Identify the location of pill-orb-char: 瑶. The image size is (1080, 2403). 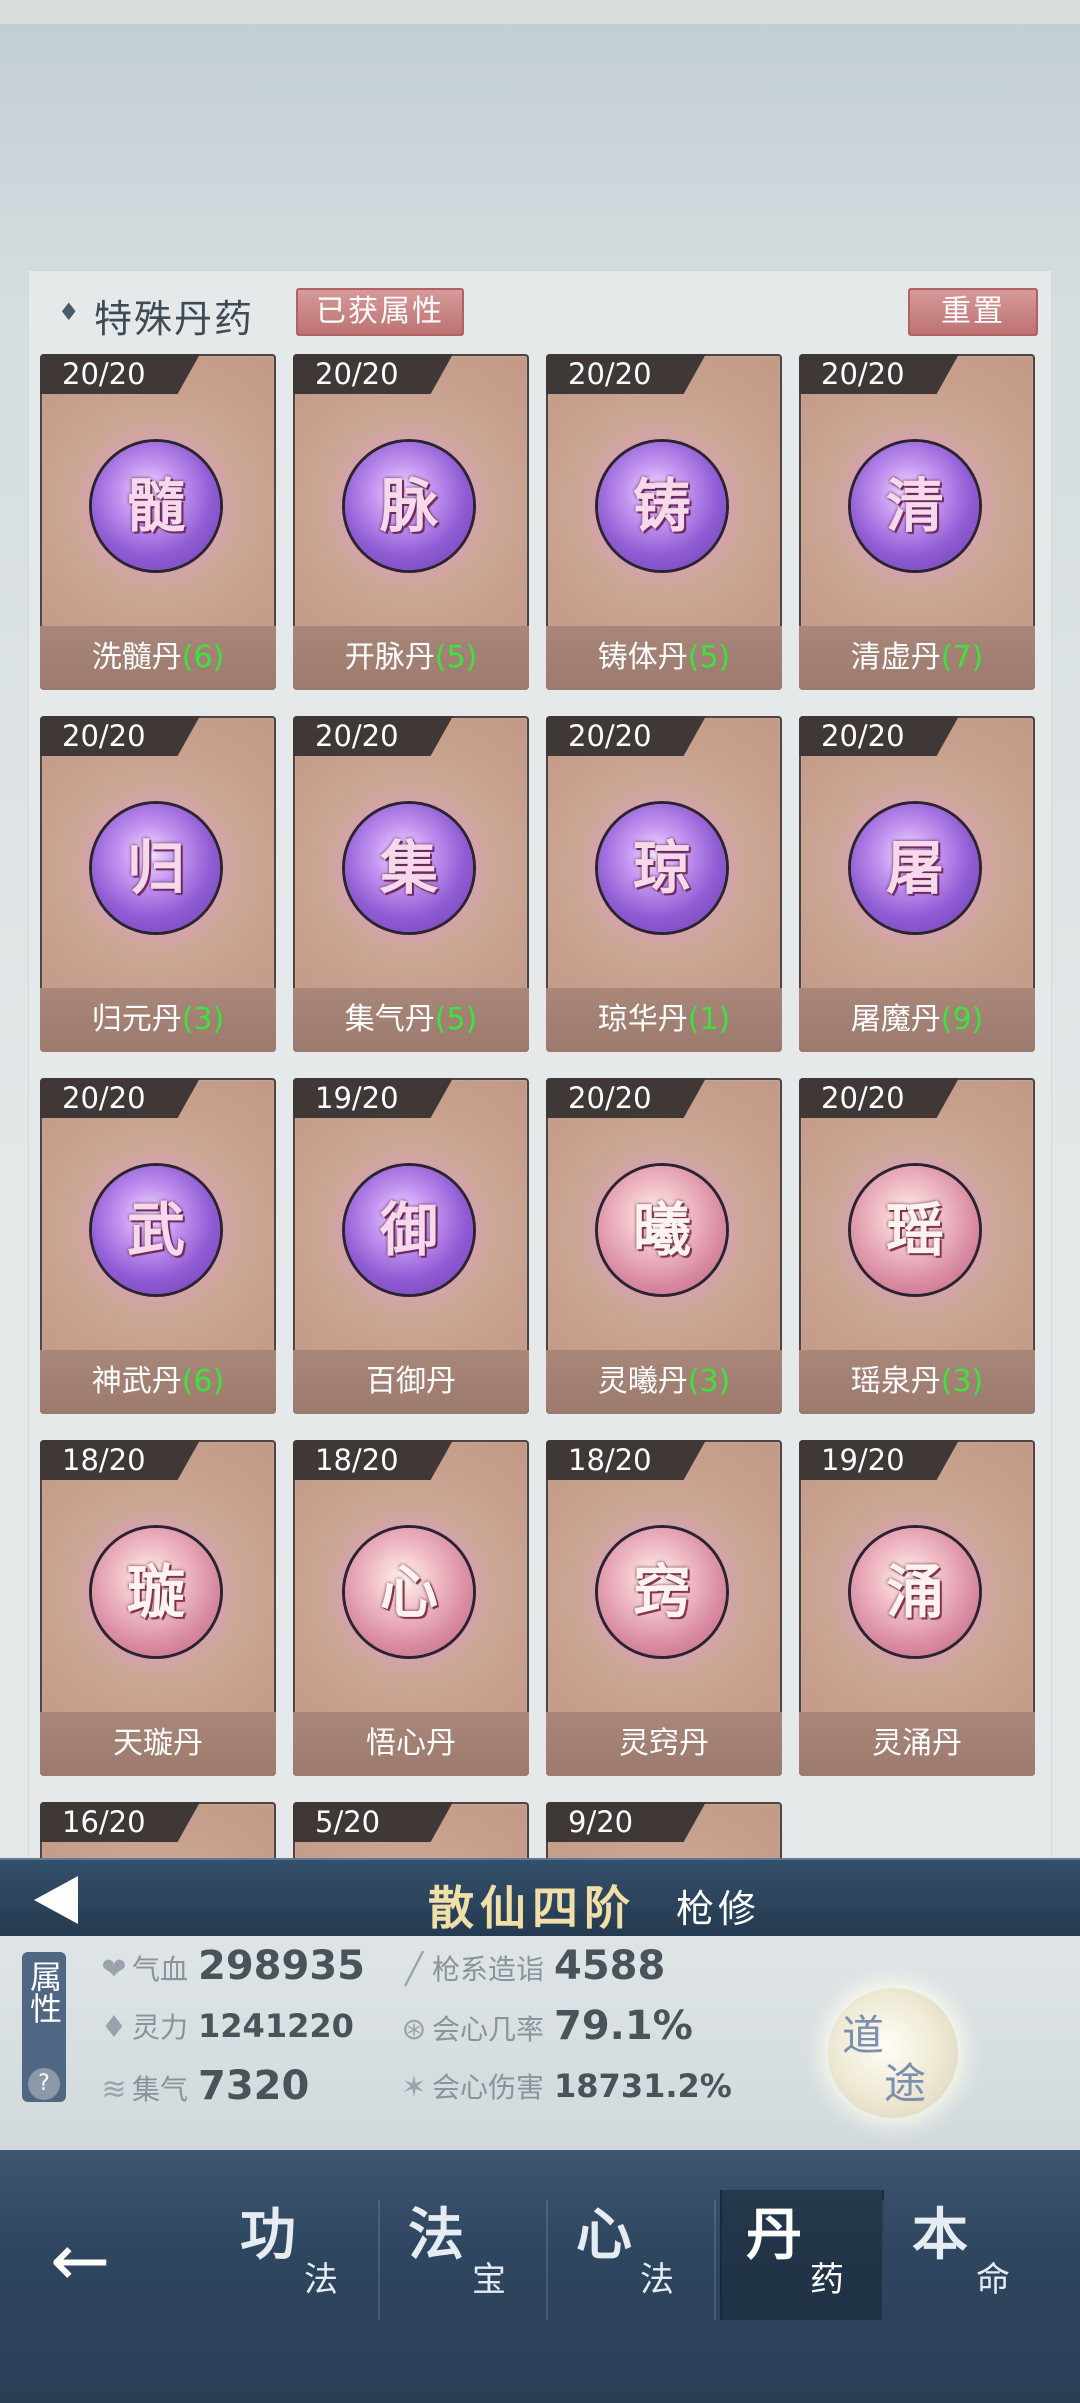
(914, 1230).